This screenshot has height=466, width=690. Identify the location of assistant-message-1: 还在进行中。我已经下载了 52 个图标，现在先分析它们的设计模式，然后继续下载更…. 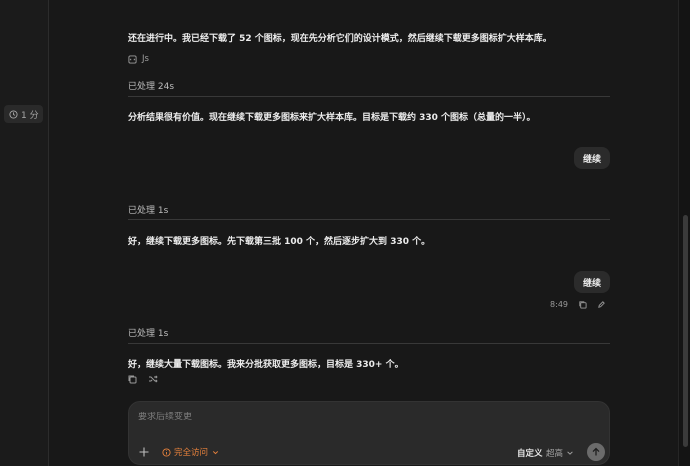
(340, 39).